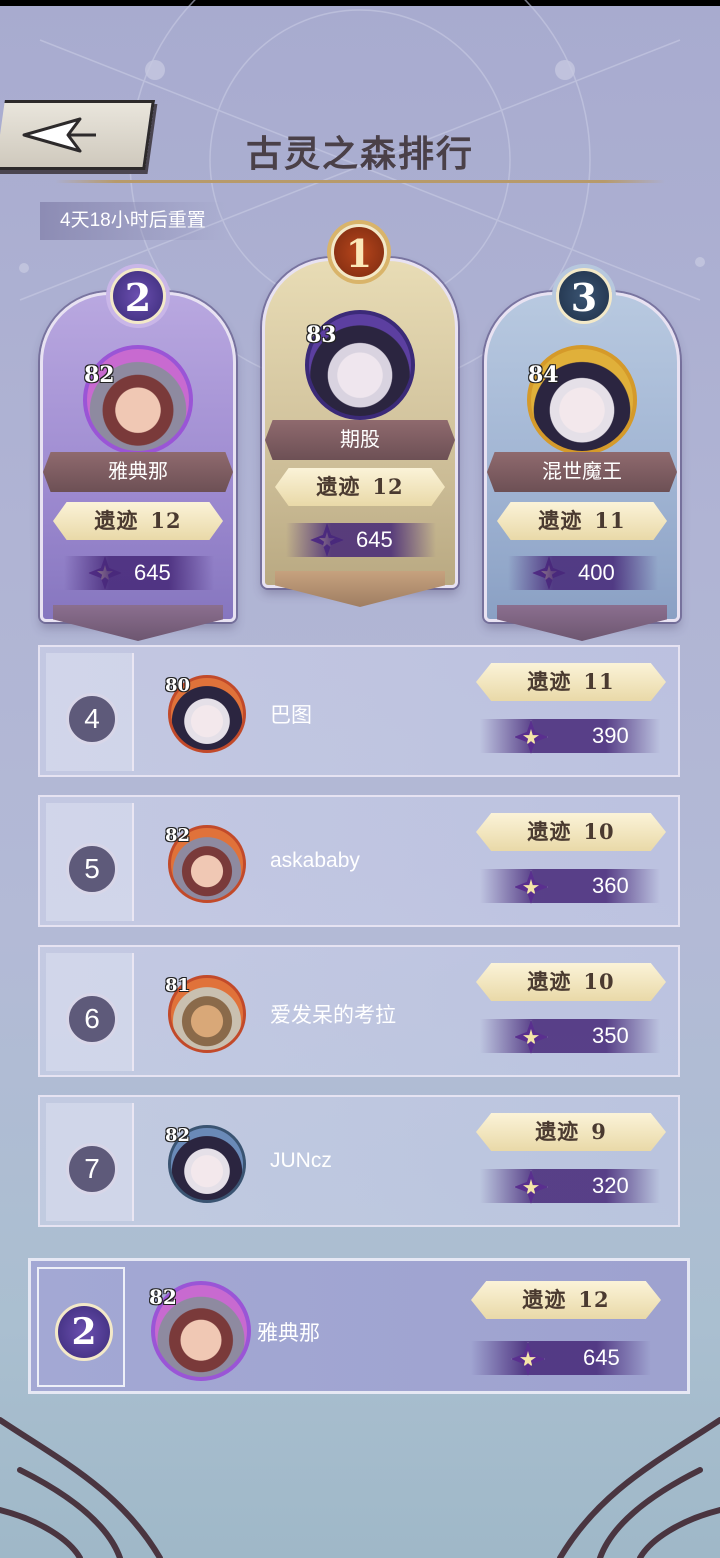 This screenshot has height=1558, width=720. What do you see at coordinates (582, 472) in the screenshot?
I see `player-name: 混世魔王` at bounding box center [582, 472].